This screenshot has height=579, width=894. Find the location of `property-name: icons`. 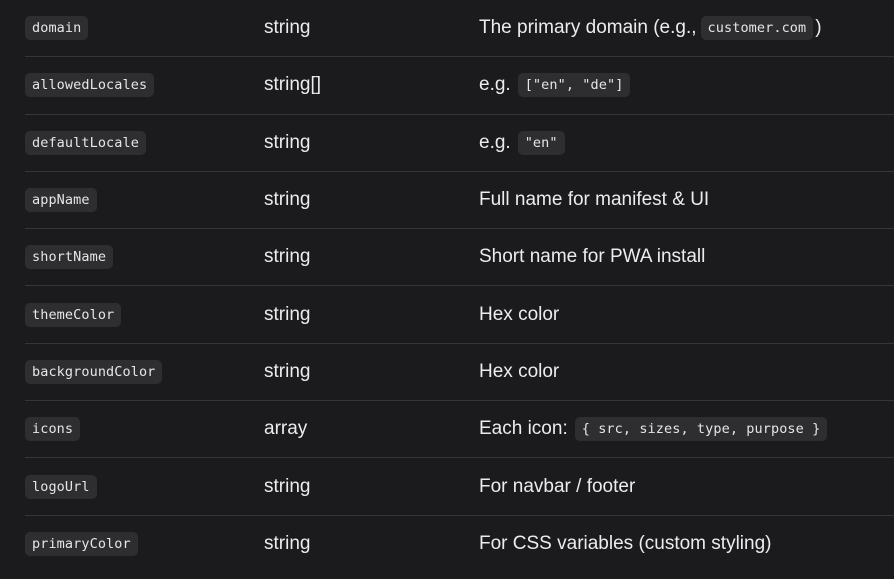

property-name: icons is located at coordinates (53, 429).